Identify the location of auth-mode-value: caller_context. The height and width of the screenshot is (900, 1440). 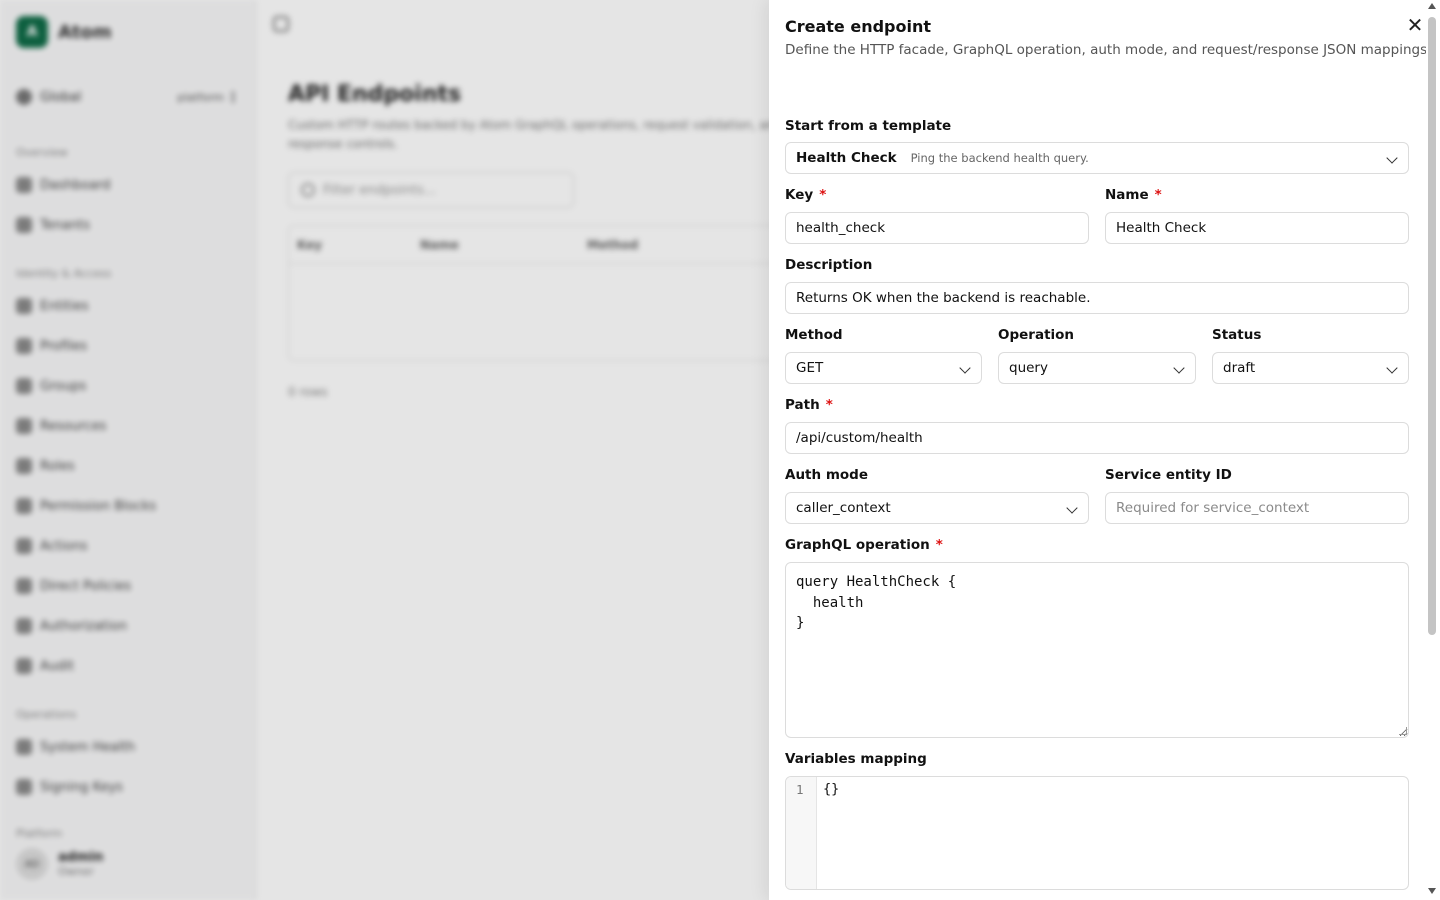
(843, 508).